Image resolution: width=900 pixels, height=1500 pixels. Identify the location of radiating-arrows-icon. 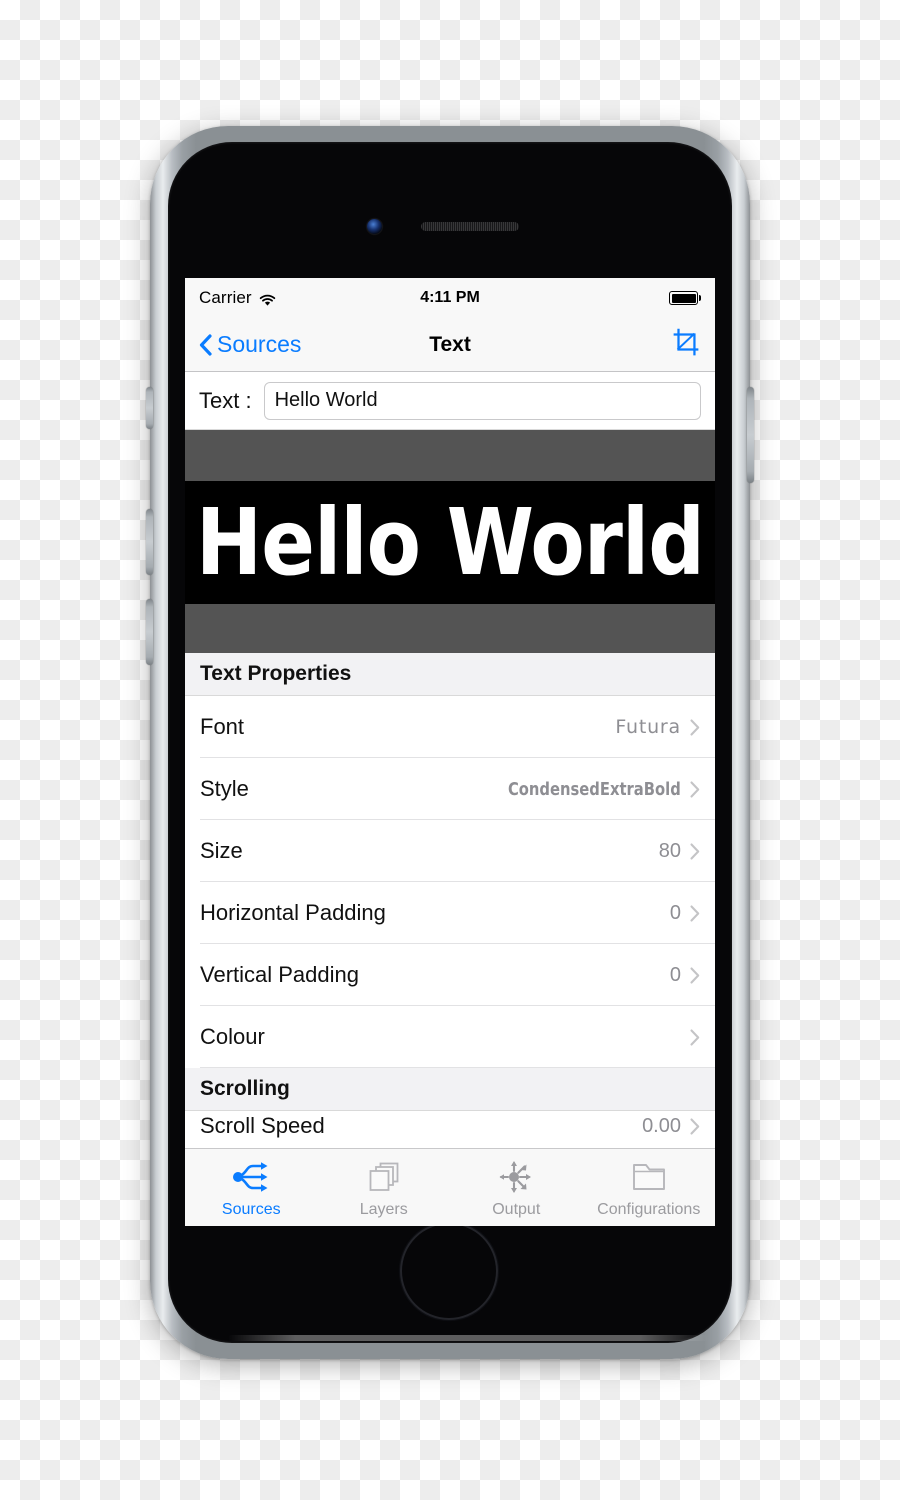
(516, 1177).